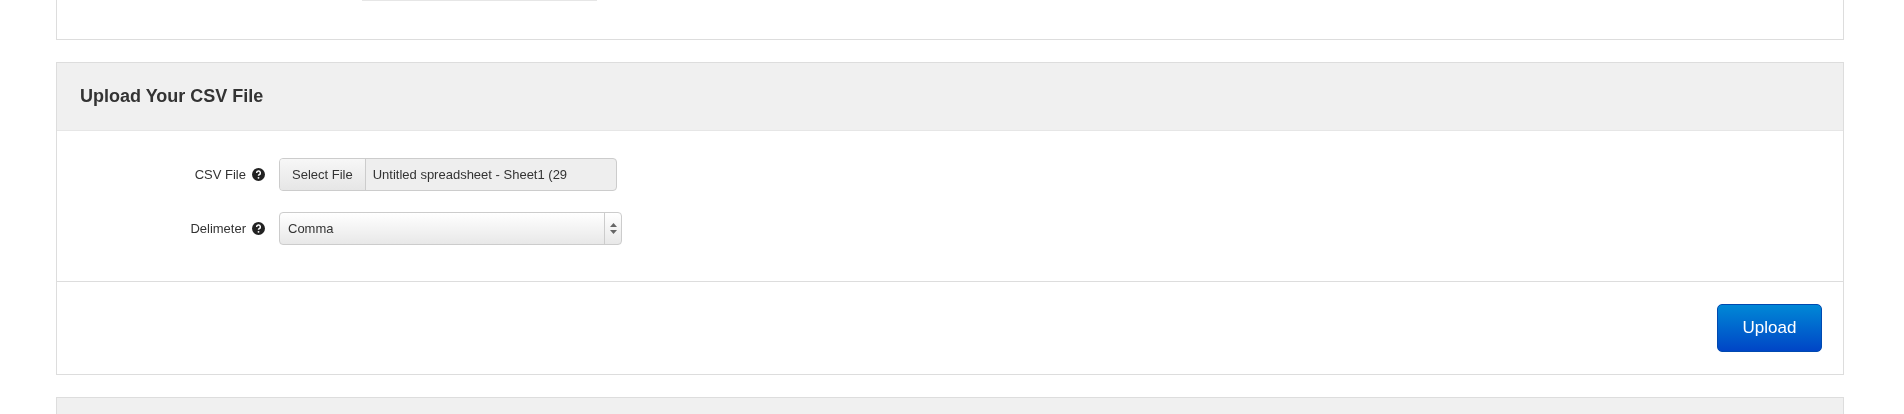 Image resolution: width=1904 pixels, height=414 pixels. I want to click on field-label: CSV File, so click(220, 174).